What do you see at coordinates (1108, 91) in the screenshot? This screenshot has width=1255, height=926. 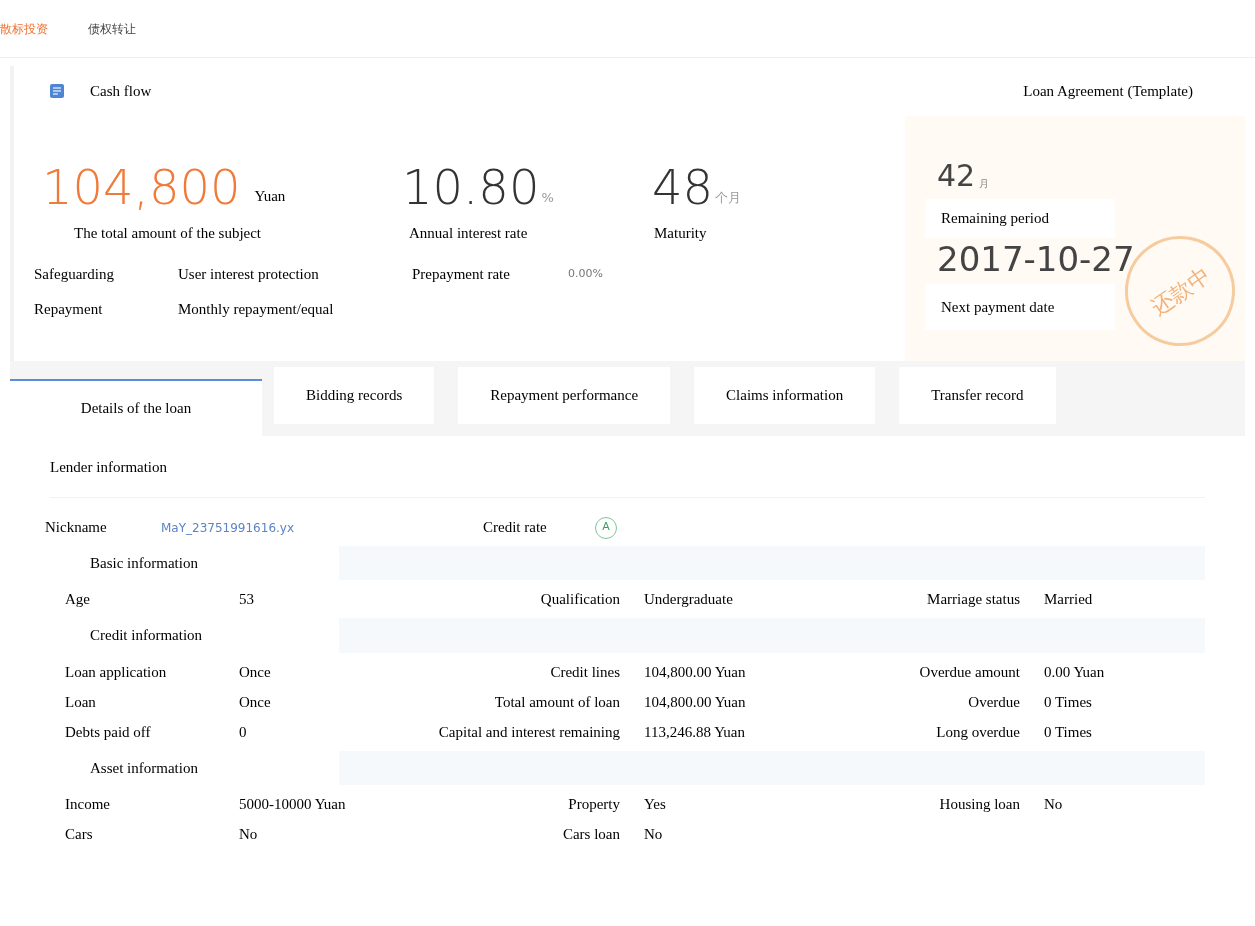 I see `agreement-link: Loan Agreement (Template)` at bounding box center [1108, 91].